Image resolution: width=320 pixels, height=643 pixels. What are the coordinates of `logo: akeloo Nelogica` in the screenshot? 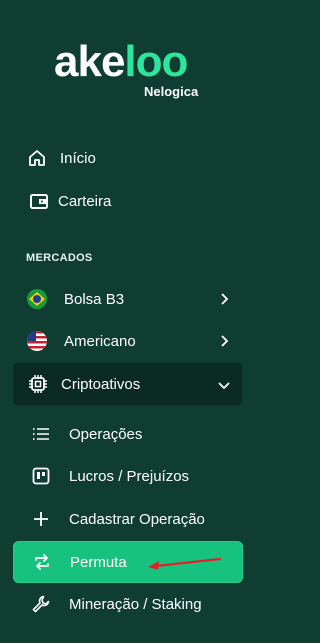 It's located at (134, 70).